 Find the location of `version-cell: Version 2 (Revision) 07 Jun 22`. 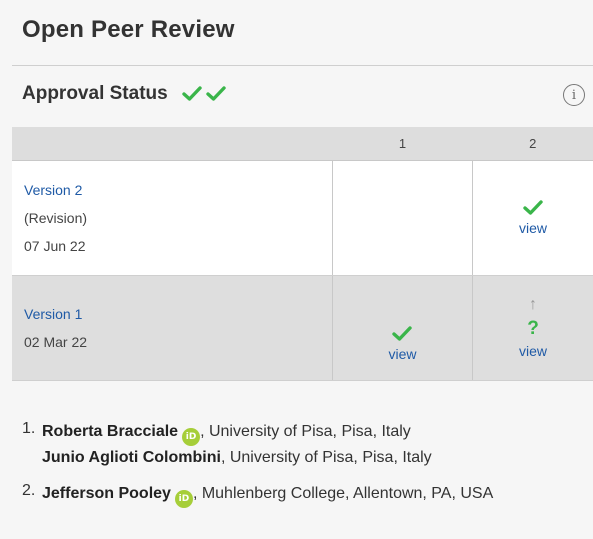

version-cell: Version 2 (Revision) 07 Jun 22 is located at coordinates (172, 218).